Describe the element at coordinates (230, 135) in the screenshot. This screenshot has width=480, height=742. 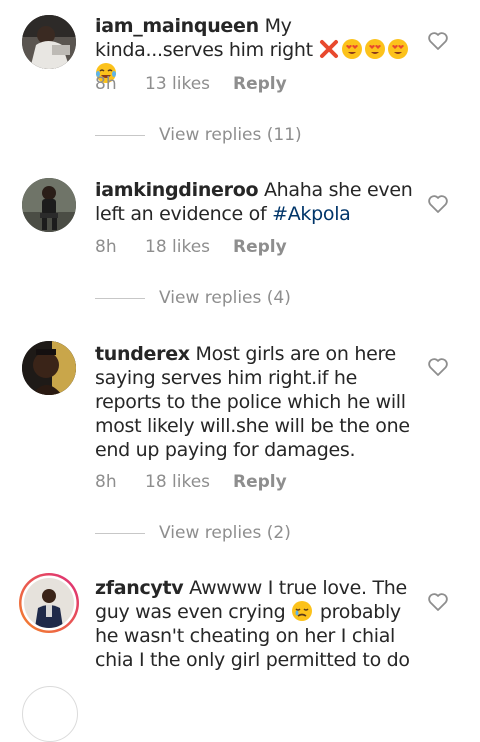
I see `view-replies-label: View replies (11)` at that location.